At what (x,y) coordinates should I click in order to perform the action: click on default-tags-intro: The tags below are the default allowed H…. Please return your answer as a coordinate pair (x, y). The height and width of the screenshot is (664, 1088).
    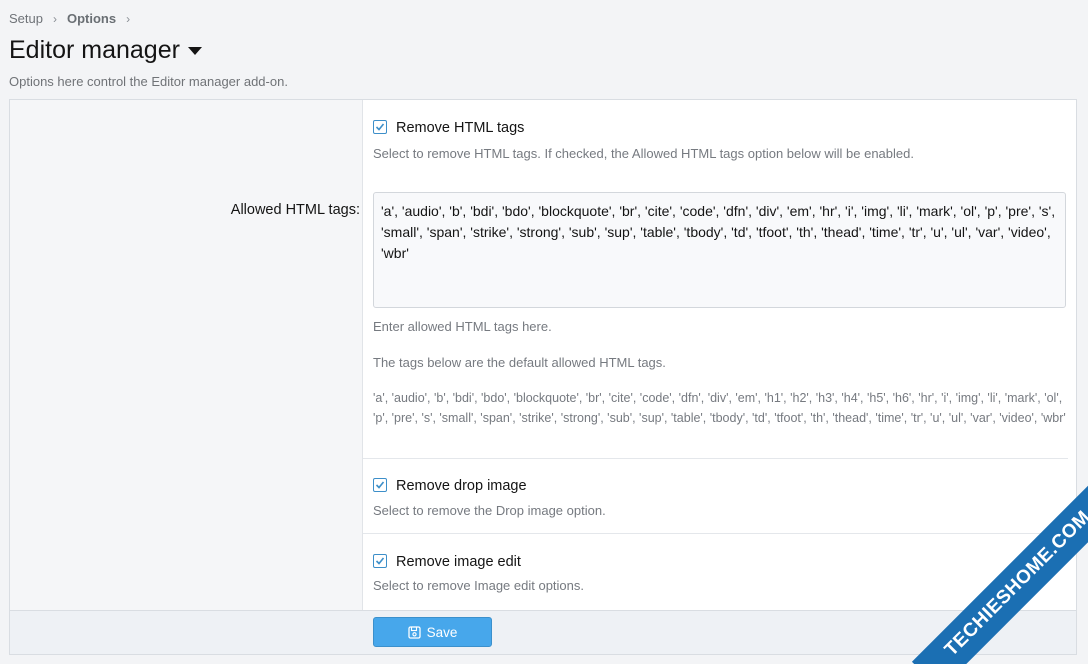
    Looking at the image, I should click on (519, 362).